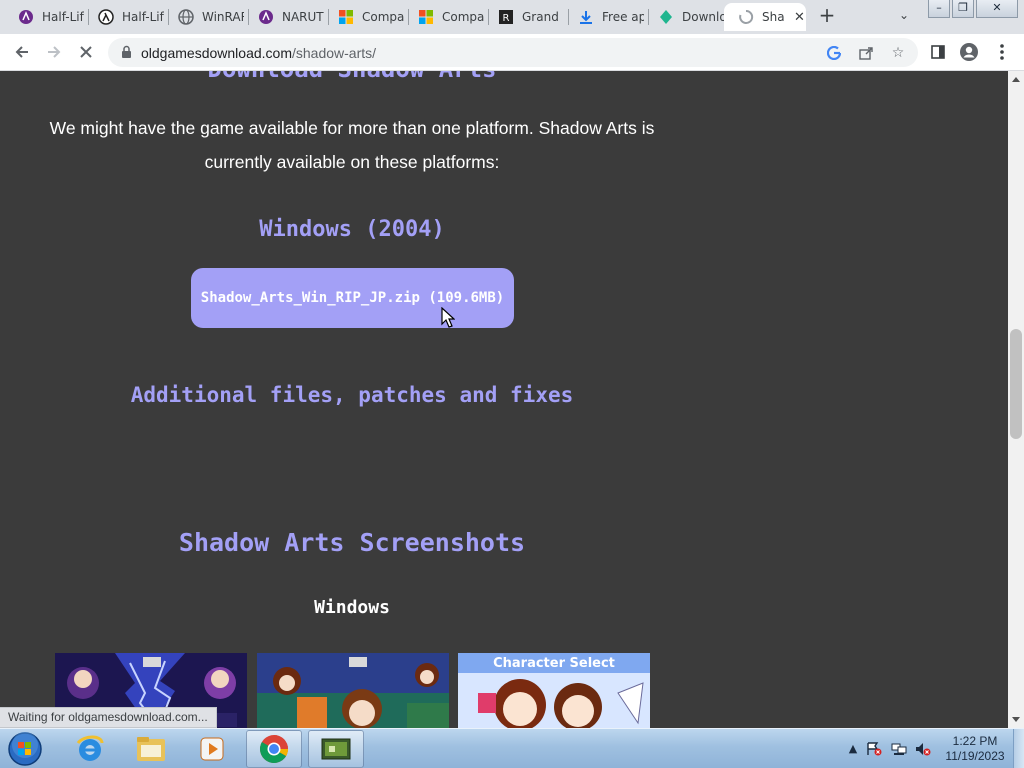 The height and width of the screenshot is (768, 1024). I want to click on tab-8: Free ap, so click(604, 17).